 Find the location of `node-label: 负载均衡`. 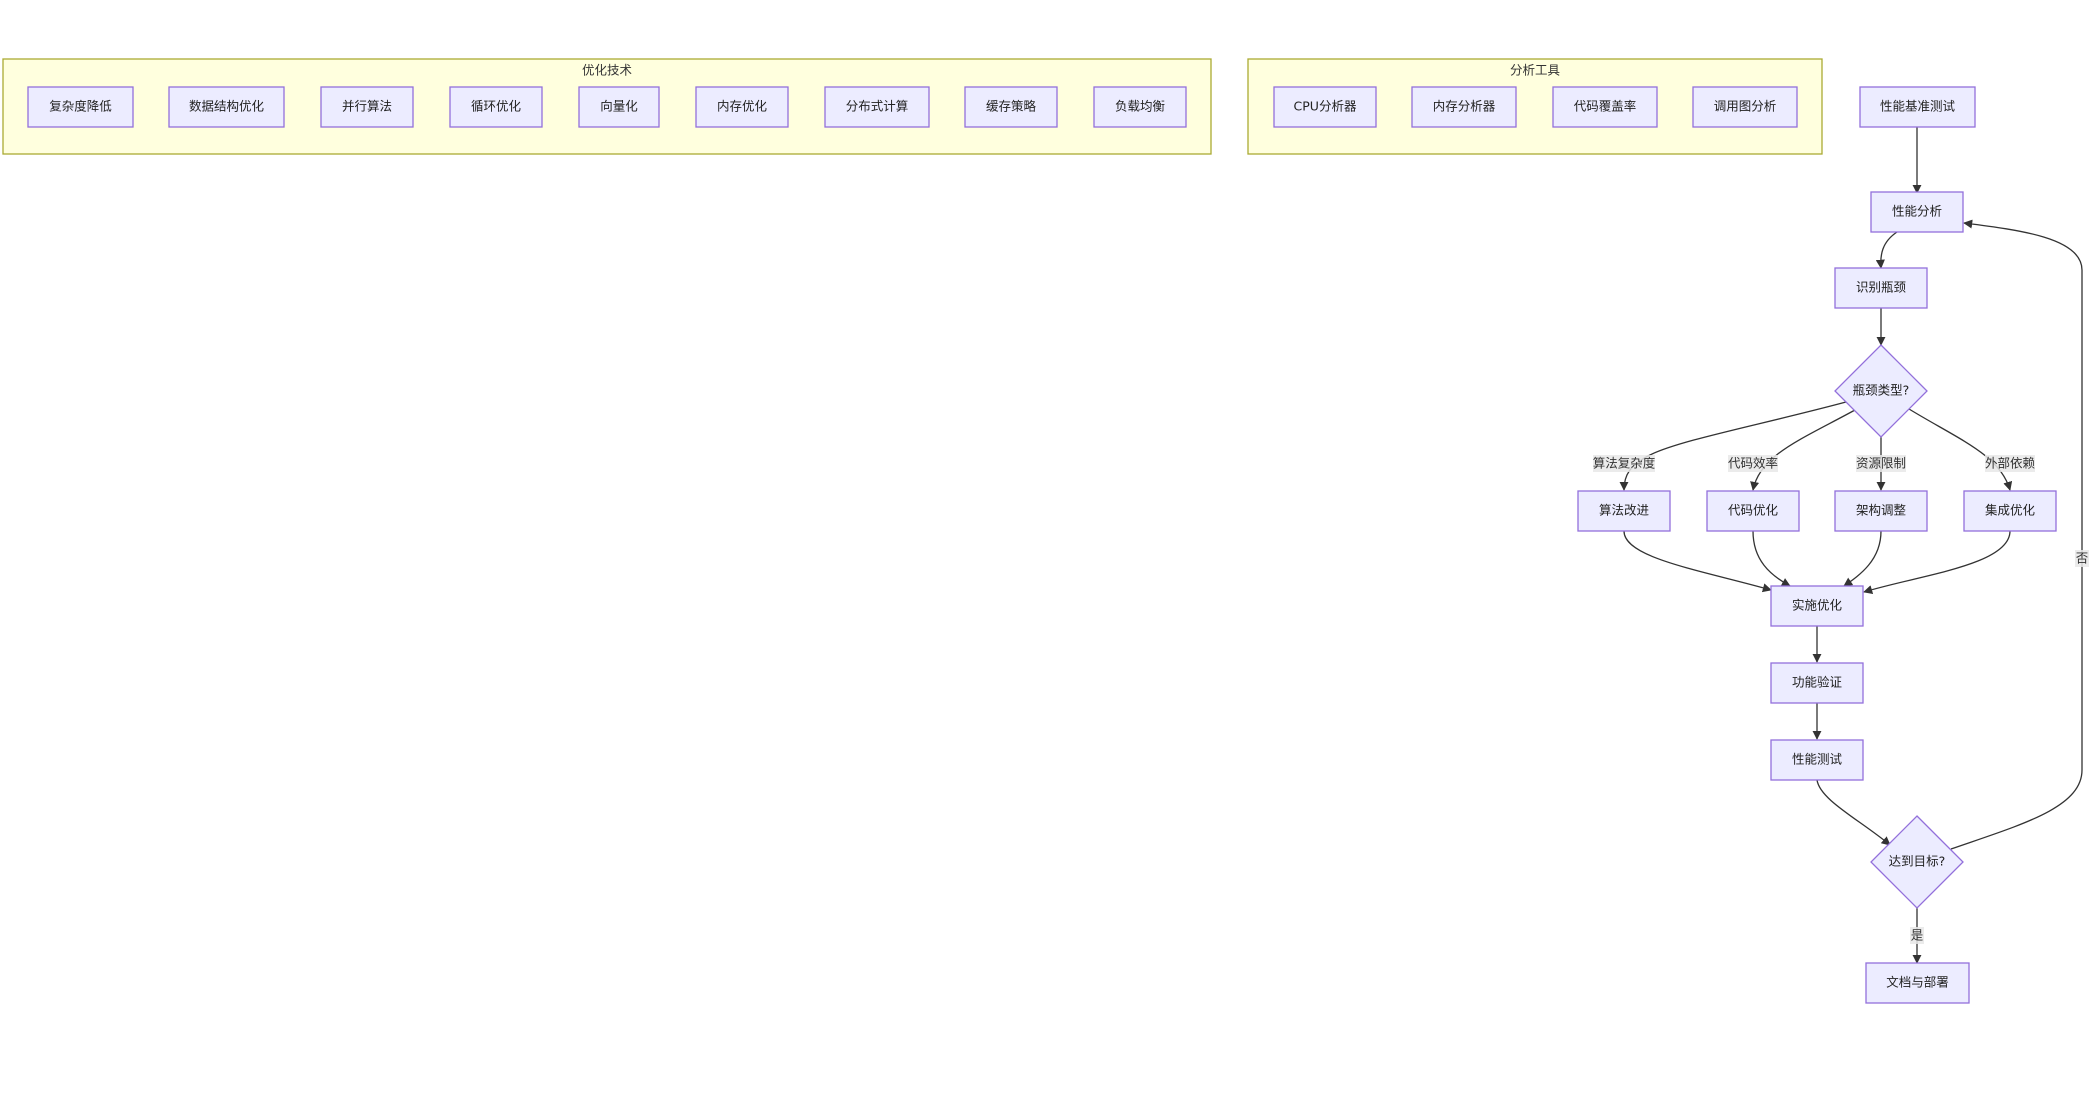

node-label: 负载均衡 is located at coordinates (1140, 106).